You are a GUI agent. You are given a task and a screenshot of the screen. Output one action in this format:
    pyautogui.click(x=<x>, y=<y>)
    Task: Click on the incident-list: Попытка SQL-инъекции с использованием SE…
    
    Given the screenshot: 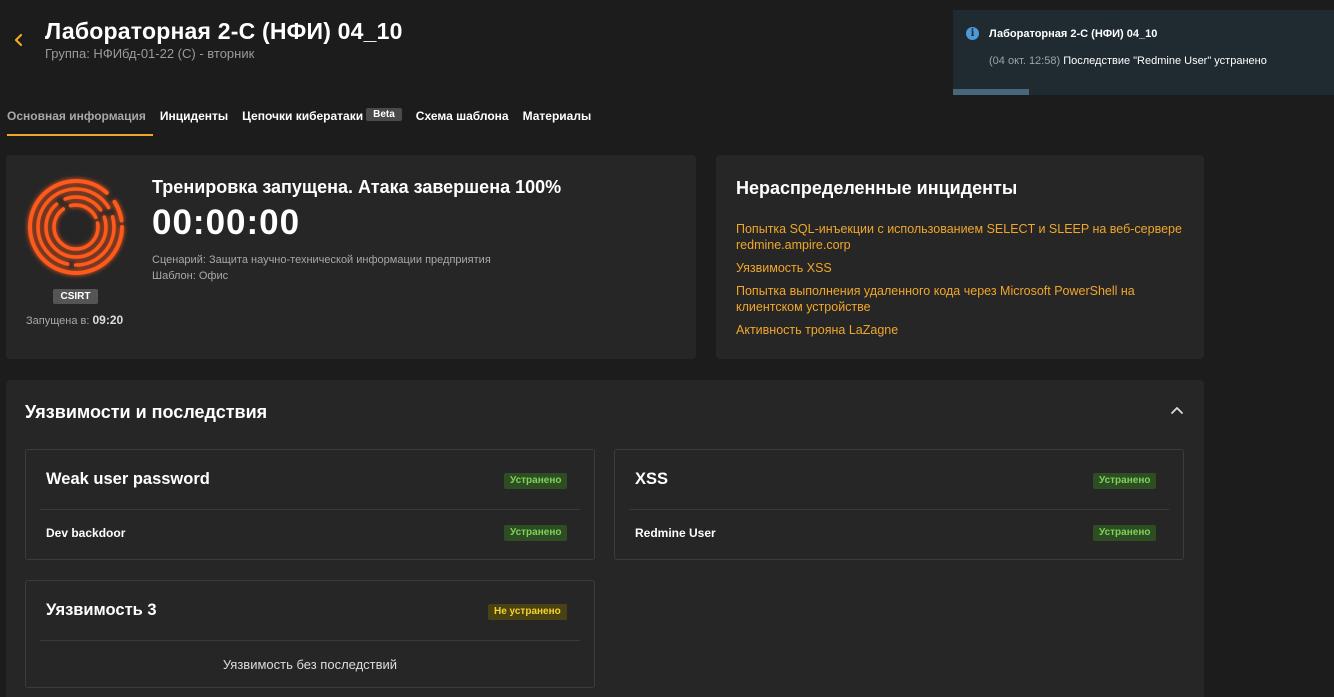 What is the action you would take?
    pyautogui.click(x=963, y=283)
    